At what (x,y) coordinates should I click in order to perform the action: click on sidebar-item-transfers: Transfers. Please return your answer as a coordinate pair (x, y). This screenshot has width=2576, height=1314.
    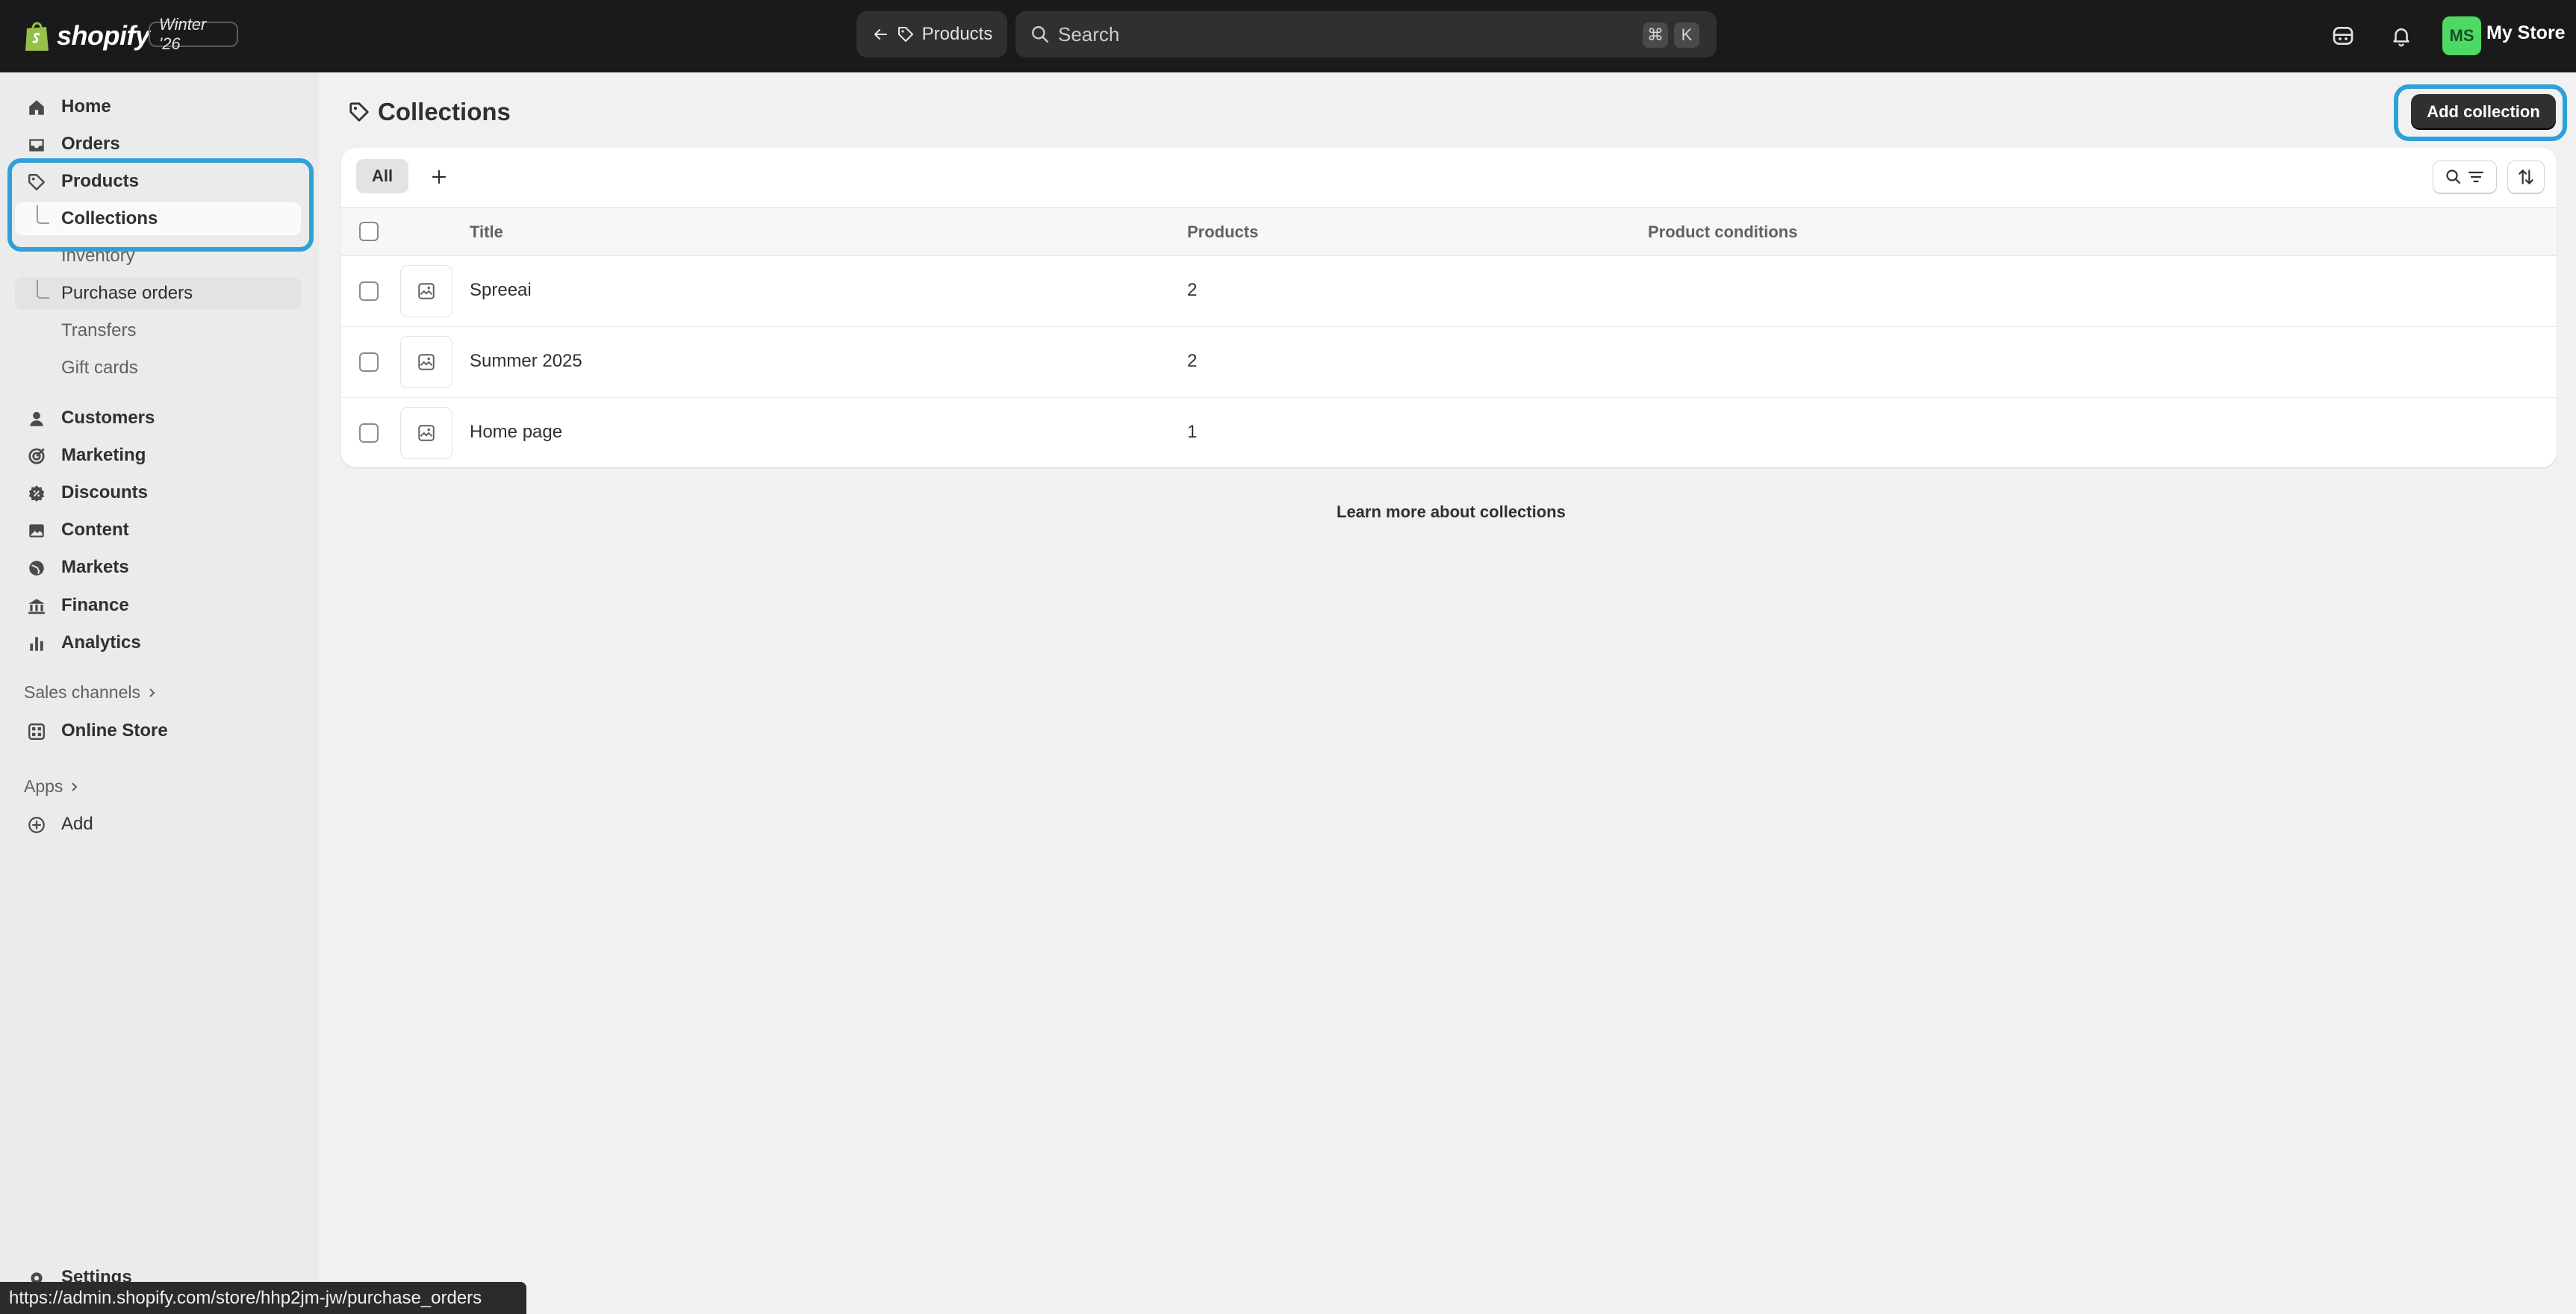
    Looking at the image, I should click on (158, 330).